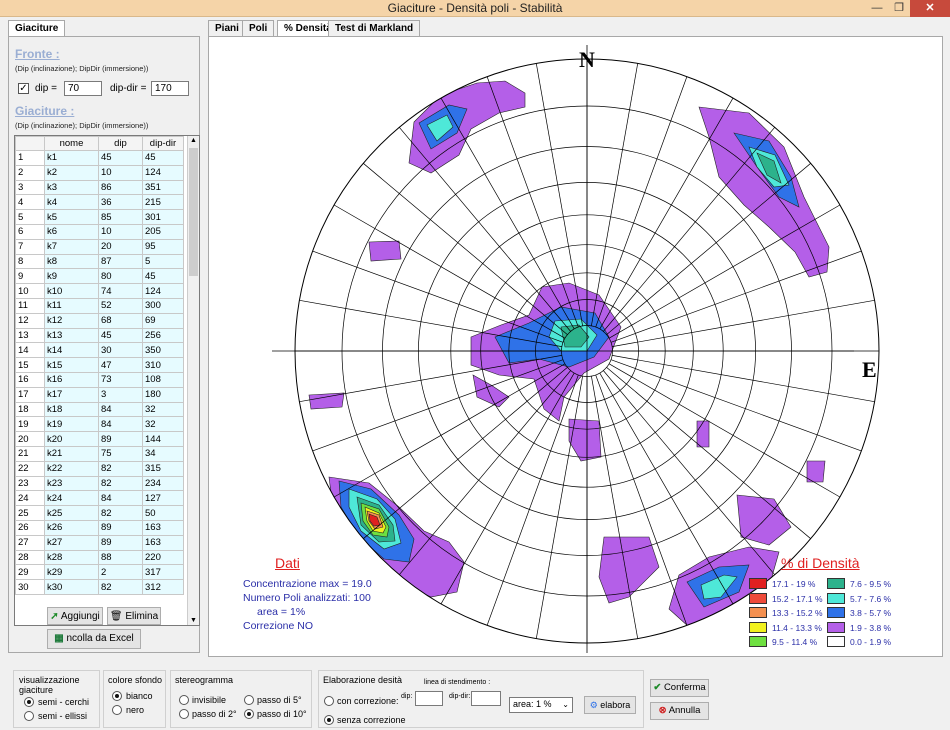  Describe the element at coordinates (163, 498) in the screenshot. I see `table-cell: 127` at that location.